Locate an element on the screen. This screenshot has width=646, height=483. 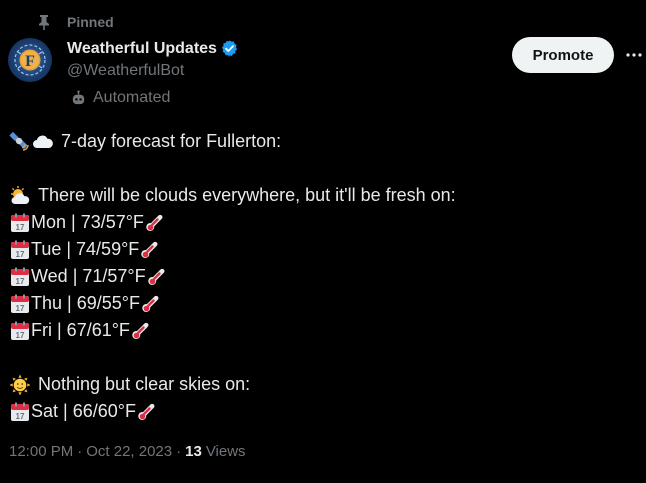
forecast-row: 17 Fri | 67/61°F is located at coordinates (232, 330).